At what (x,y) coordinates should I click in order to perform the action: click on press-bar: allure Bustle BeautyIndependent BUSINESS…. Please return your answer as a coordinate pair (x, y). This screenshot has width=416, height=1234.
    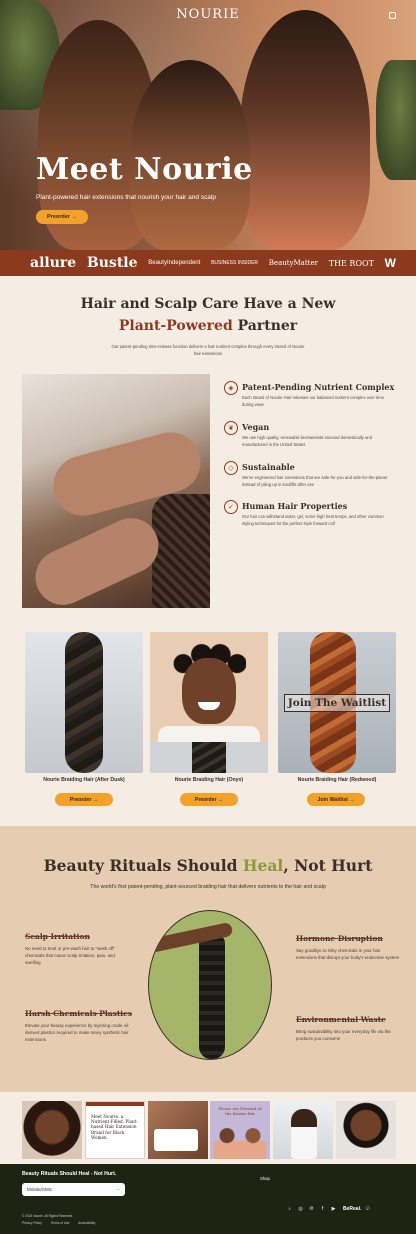
    Looking at the image, I should click on (208, 263).